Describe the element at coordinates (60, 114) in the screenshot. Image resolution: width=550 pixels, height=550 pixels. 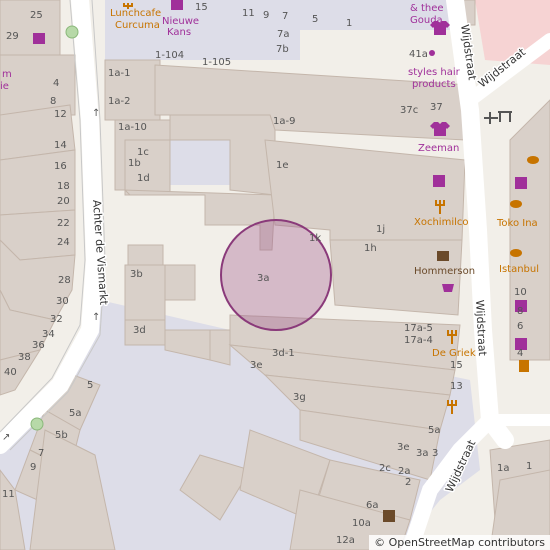
I see `house-number: 12` at that location.